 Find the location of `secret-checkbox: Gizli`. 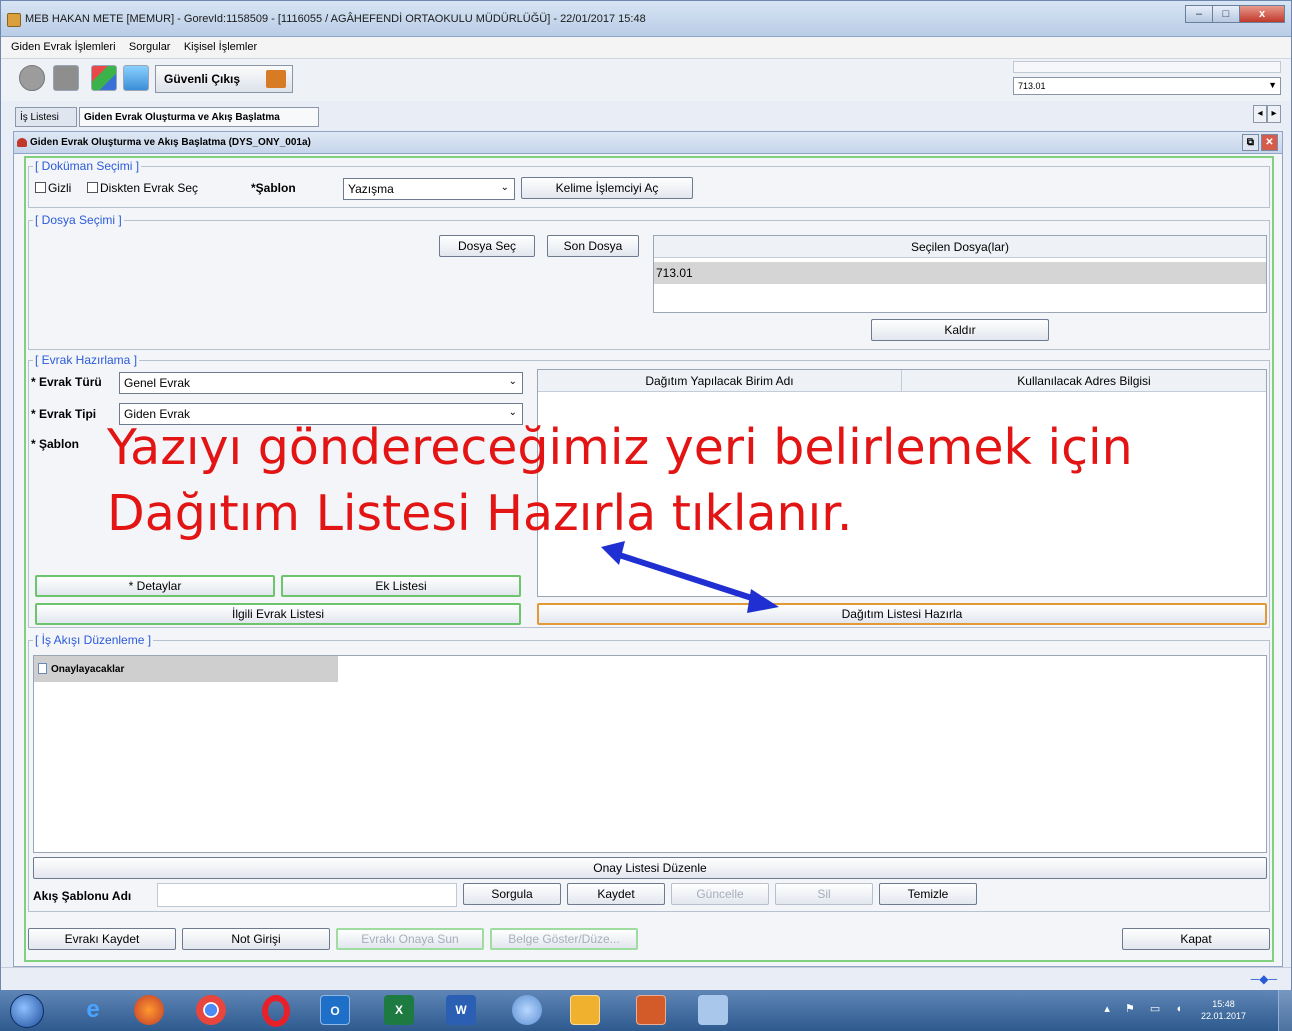

secret-checkbox: Gizli is located at coordinates (53, 188).